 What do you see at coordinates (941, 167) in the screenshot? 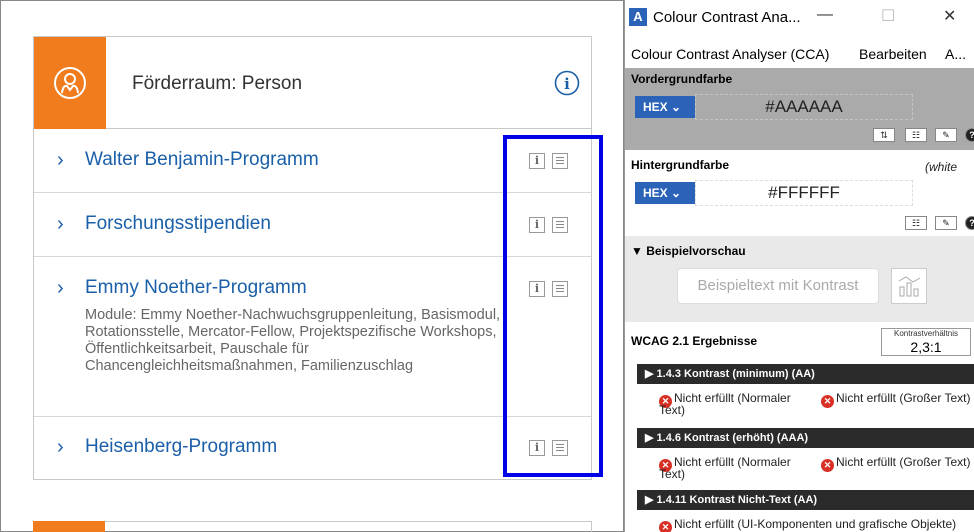
I see `background-color-name: (white` at bounding box center [941, 167].